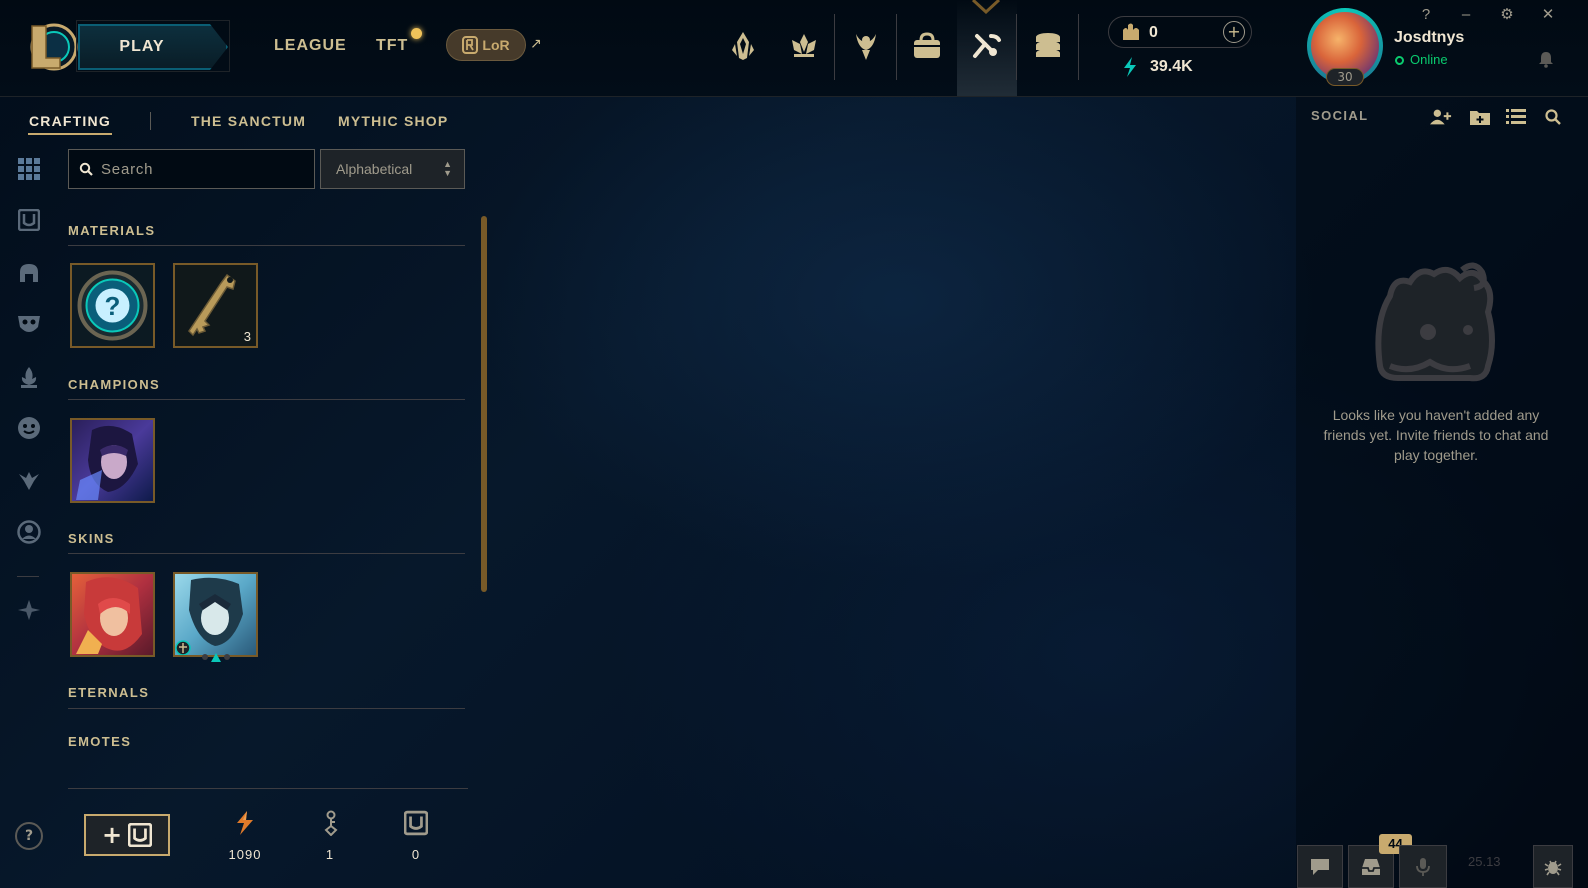 The image size is (1588, 888). I want to click on add-friend-icon, so click(1441, 117).